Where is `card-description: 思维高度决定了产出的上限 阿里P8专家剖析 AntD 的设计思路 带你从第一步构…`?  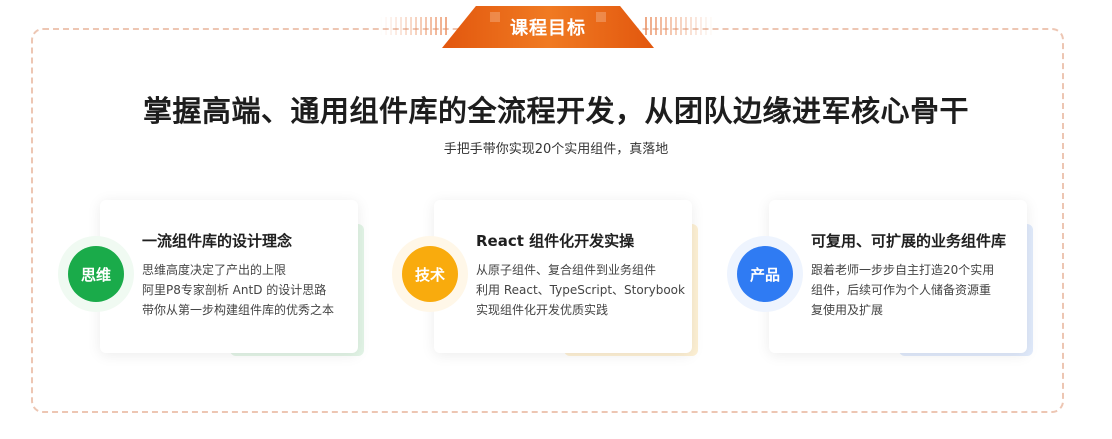
card-description: 思维高度决定了产出的上限 阿里P8专家剖析 AntD 的设计思路 带你从第一步构… is located at coordinates (238, 290).